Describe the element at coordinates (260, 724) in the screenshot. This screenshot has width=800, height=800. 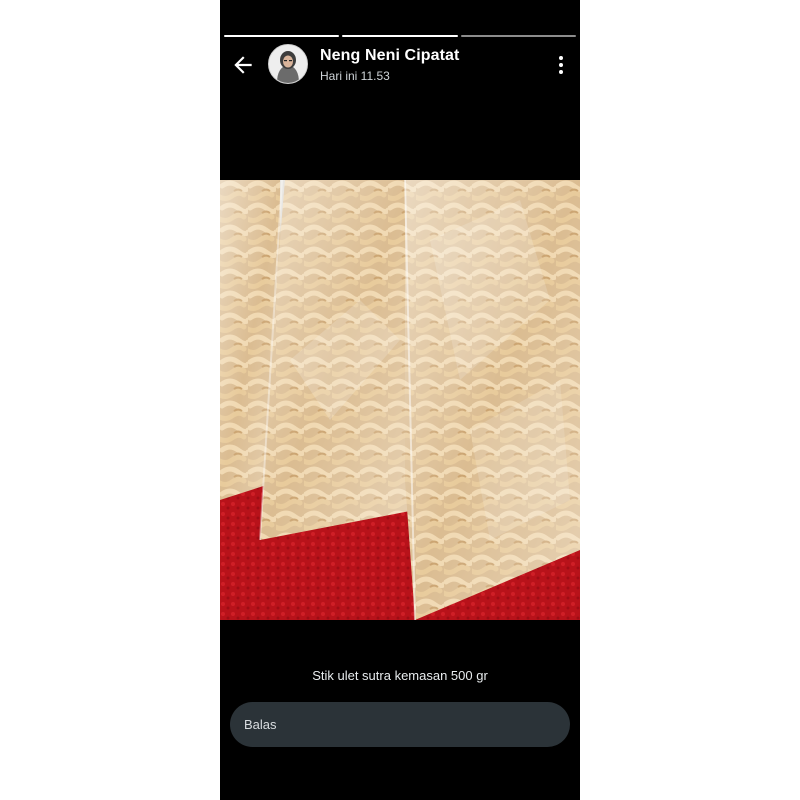
I see `reply-placeholder: Balas` at that location.